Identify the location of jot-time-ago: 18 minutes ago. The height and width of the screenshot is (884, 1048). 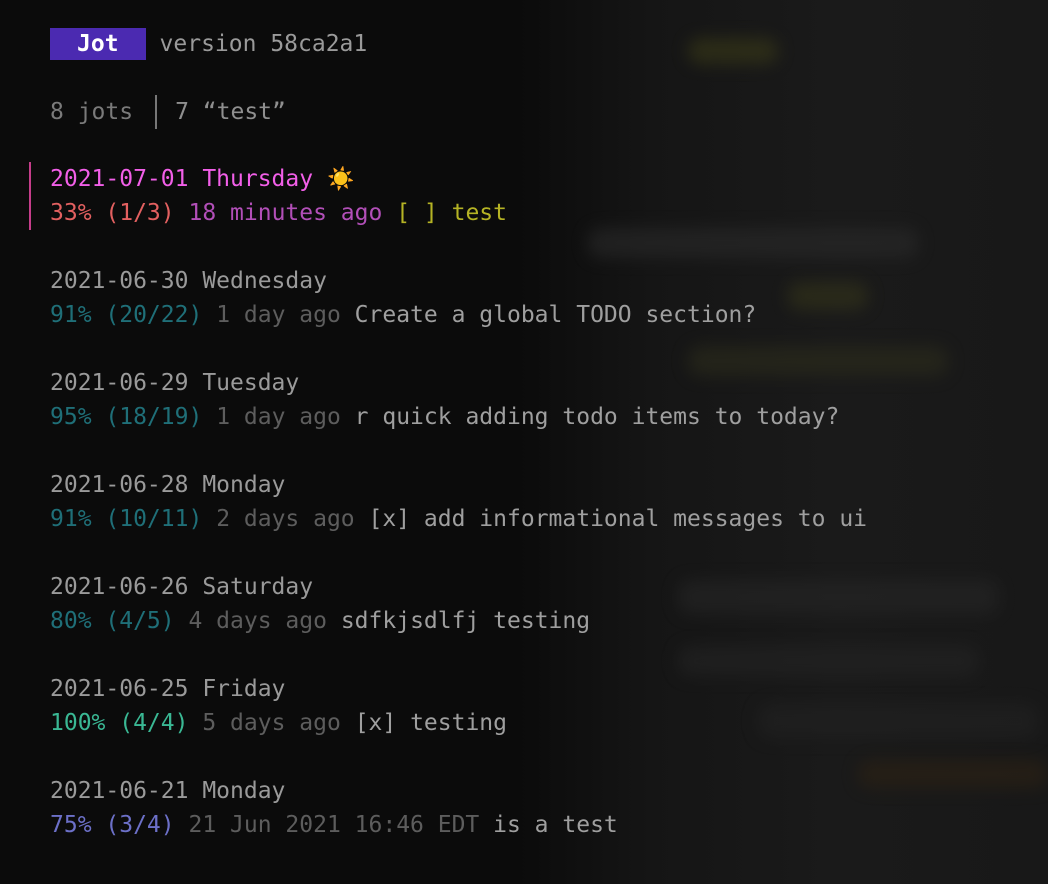
(285, 213).